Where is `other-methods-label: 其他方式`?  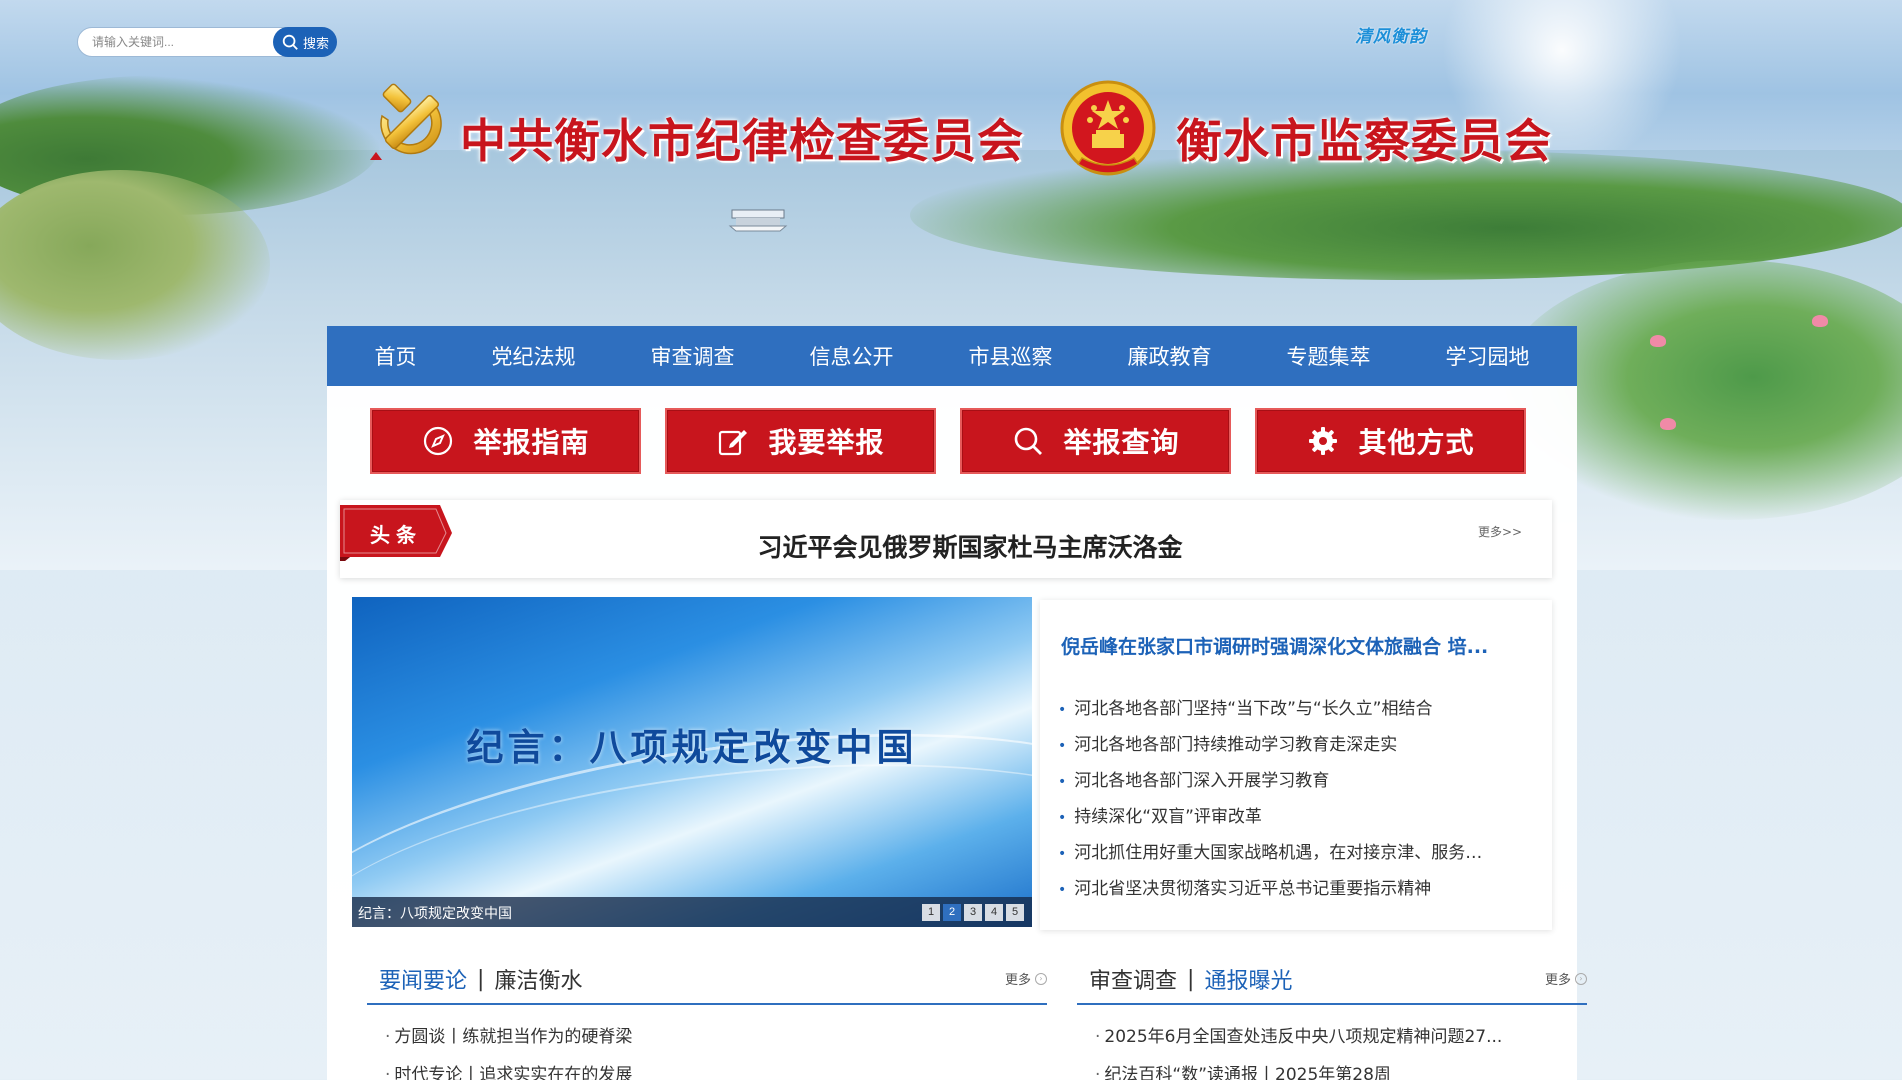 other-methods-label: 其他方式 is located at coordinates (1416, 442).